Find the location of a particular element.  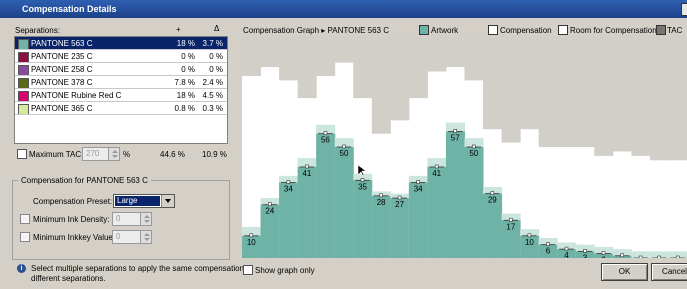

max-tac-stepper: 270 is located at coordinates (101, 154).